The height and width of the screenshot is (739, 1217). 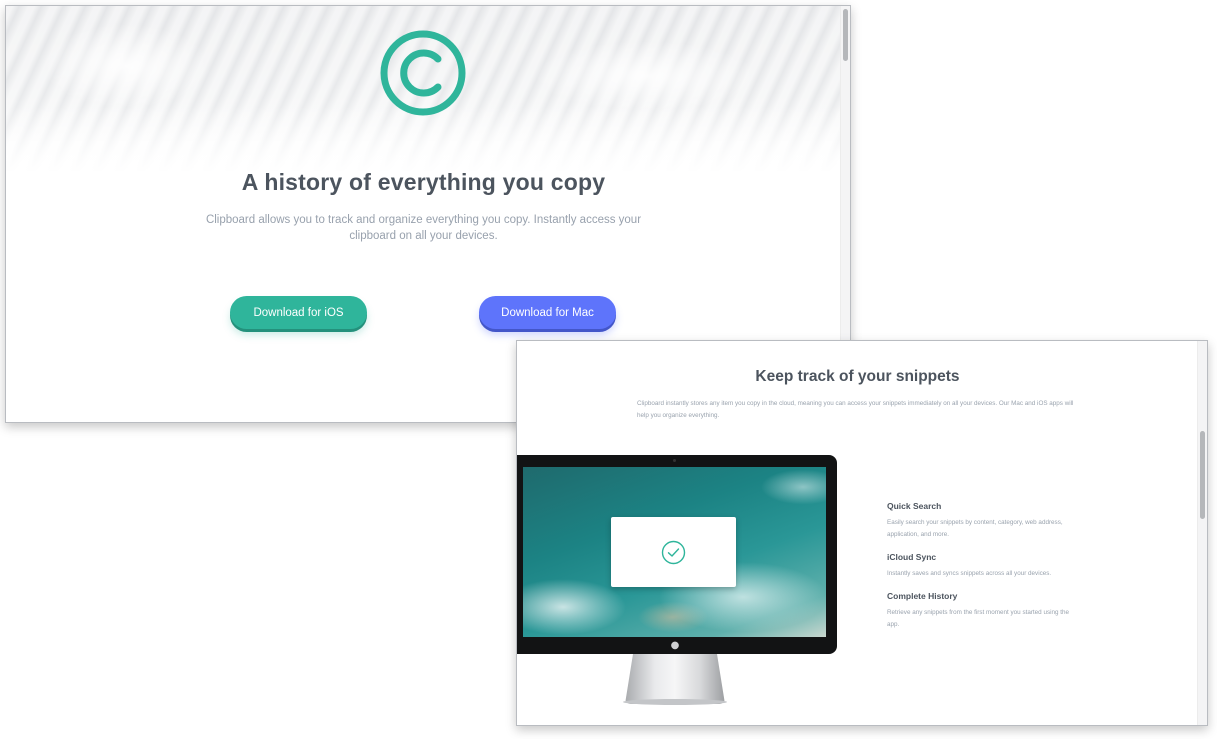 What do you see at coordinates (857, 376) in the screenshot?
I see `snippets-title: Keep track of your snippets` at bounding box center [857, 376].